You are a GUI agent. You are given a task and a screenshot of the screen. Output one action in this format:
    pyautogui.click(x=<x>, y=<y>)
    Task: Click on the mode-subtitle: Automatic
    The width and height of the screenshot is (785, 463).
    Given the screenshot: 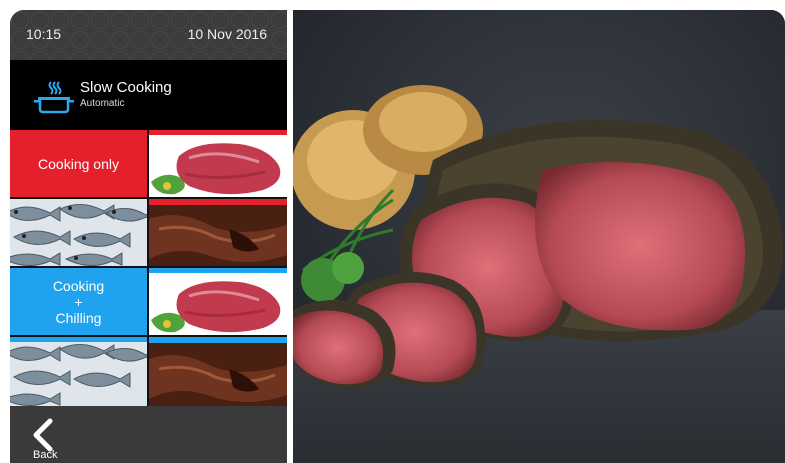 What is the action you would take?
    pyautogui.click(x=102, y=103)
    